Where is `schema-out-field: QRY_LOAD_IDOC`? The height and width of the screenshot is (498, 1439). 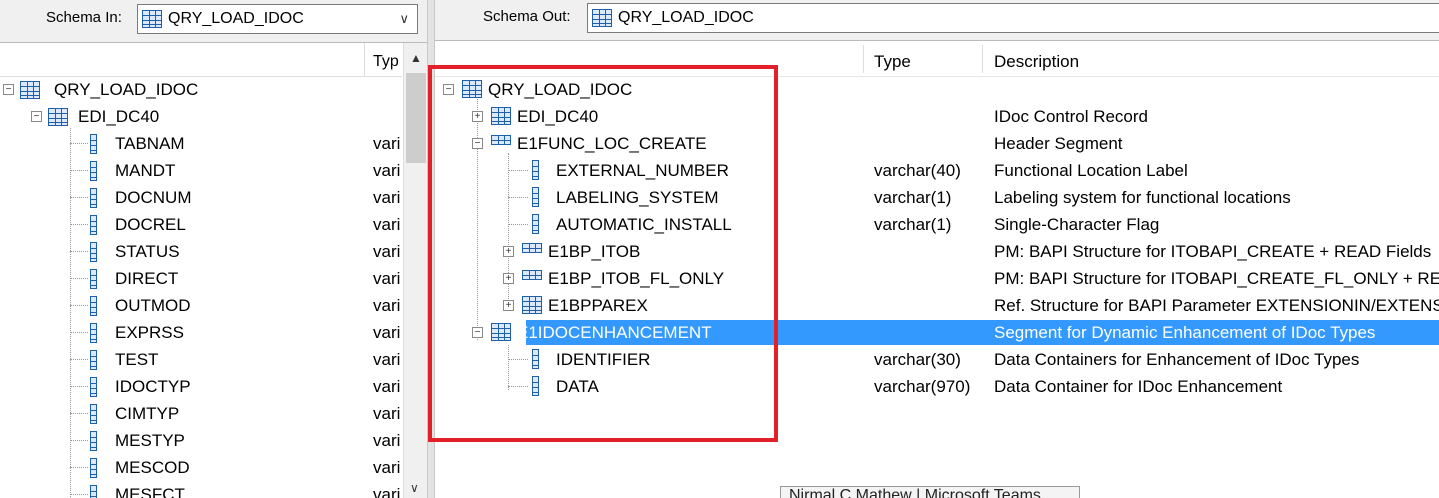
schema-out-field: QRY_LOAD_IDOC is located at coordinates (1013, 18).